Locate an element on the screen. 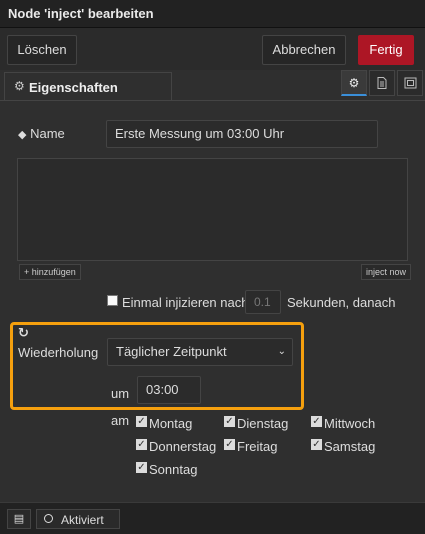 This screenshot has width=425, height=534. day-label-wednesday: Mittwoch is located at coordinates (350, 423).